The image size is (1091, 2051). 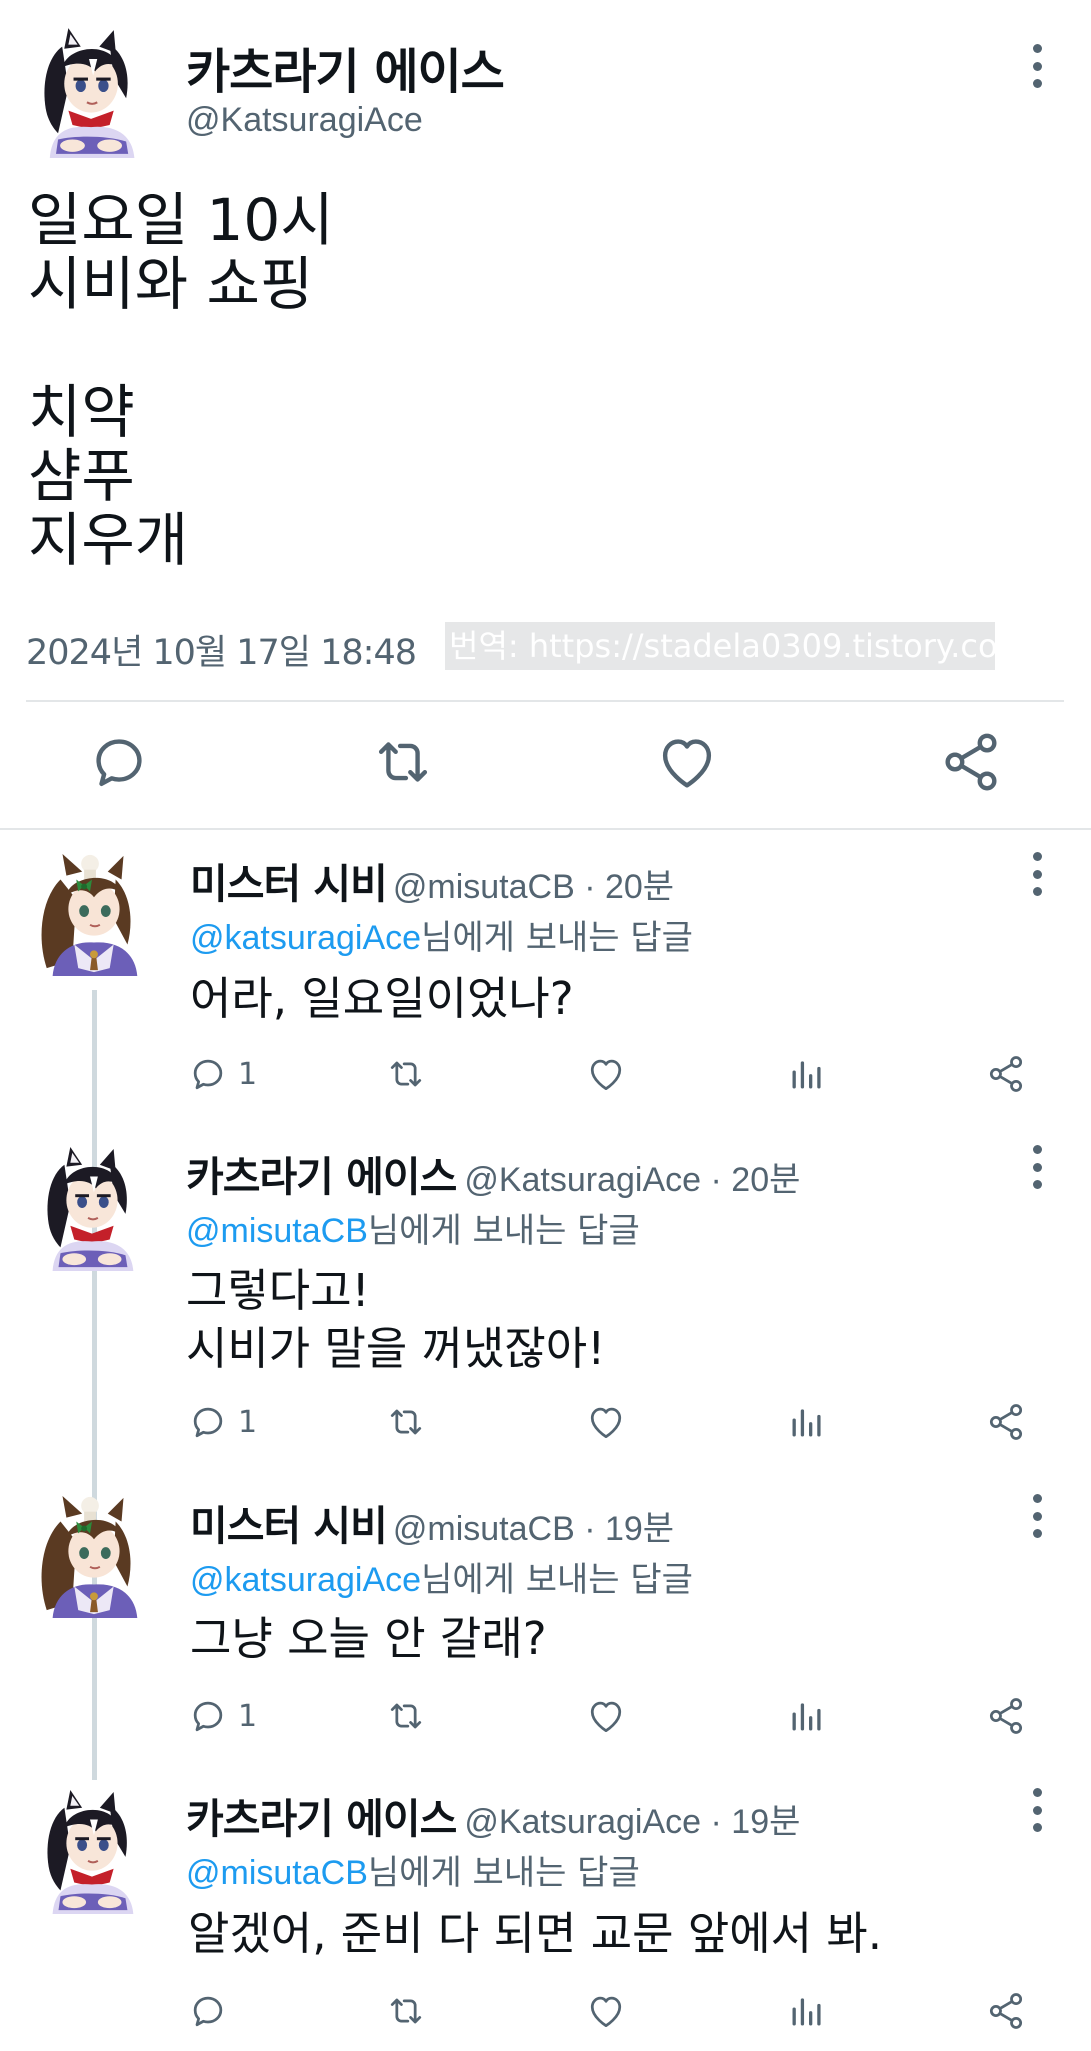 I want to click on reply-text: 어라, 일요일이었나?, so click(x=382, y=999).